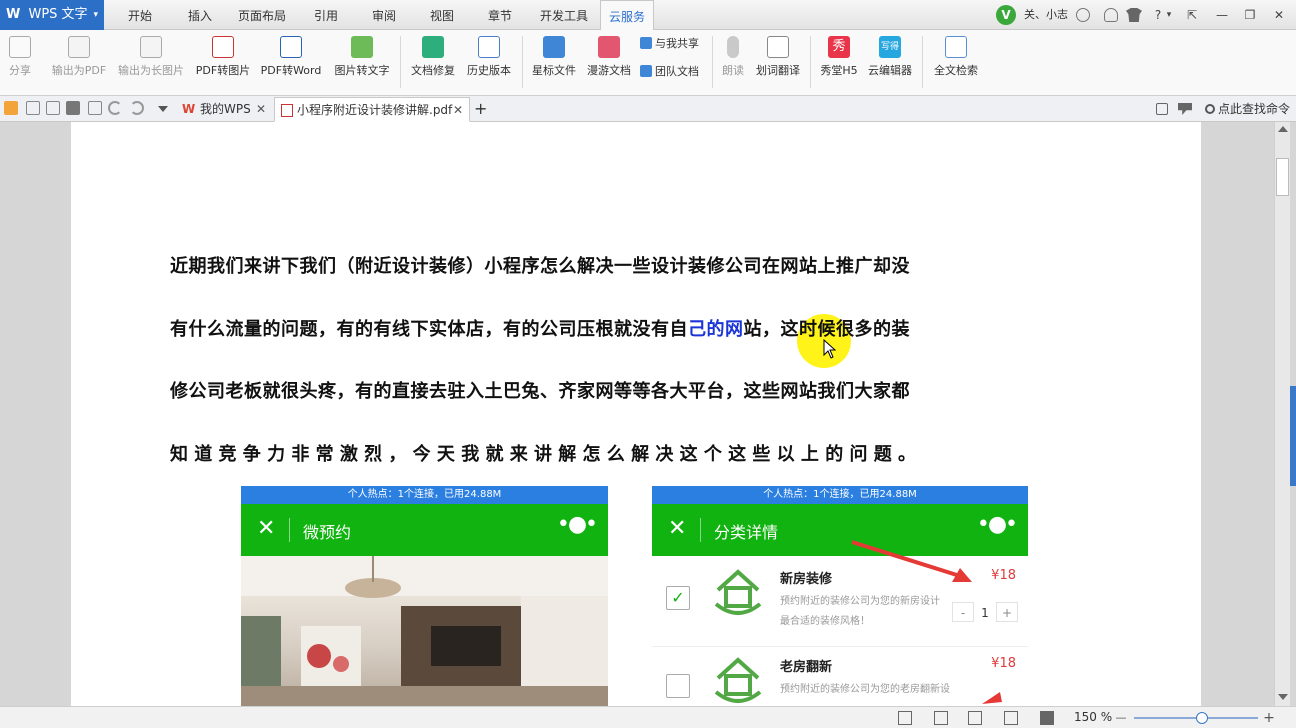 Image resolution: width=1296 pixels, height=728 pixels. What do you see at coordinates (778, 62) in the screenshot?
I see `word-translate-button: 划词翻译` at bounding box center [778, 62].